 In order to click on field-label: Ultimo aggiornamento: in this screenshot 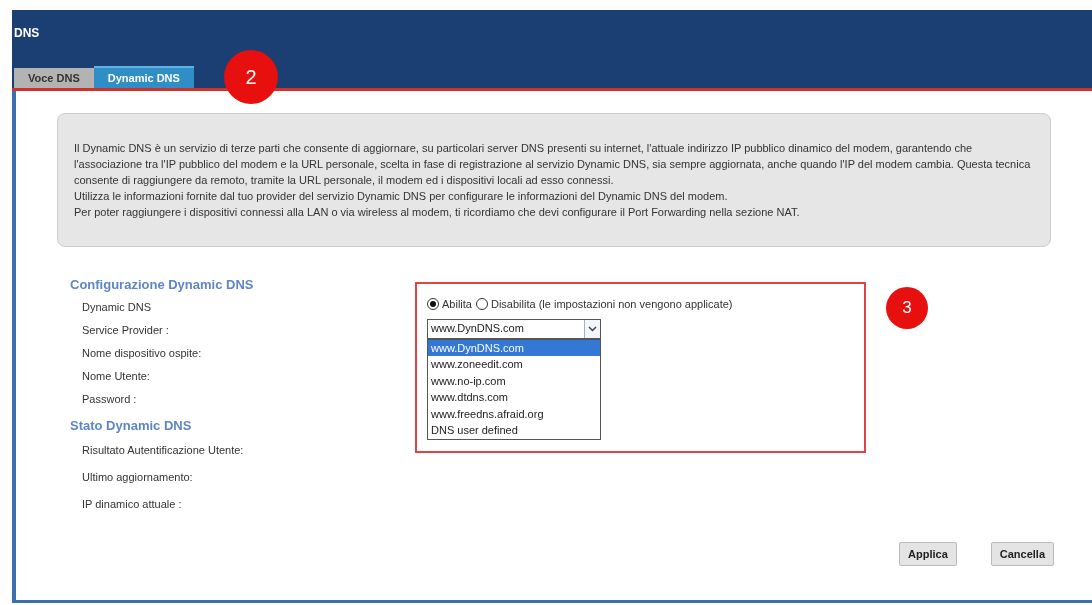, I will do `click(137, 477)`.